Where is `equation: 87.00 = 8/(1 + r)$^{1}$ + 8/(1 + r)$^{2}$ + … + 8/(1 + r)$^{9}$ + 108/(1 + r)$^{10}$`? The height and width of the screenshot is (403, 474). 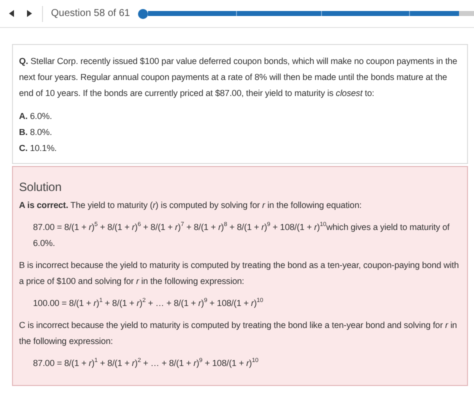 equation: 87.00 = 8/(1 + r)$^{1}$ + 8/(1 + r)$^{2}$ + … + 8/(1 + r)$^{9}$ + 108/(1 + r)$^{10}$ is located at coordinates (146, 363).